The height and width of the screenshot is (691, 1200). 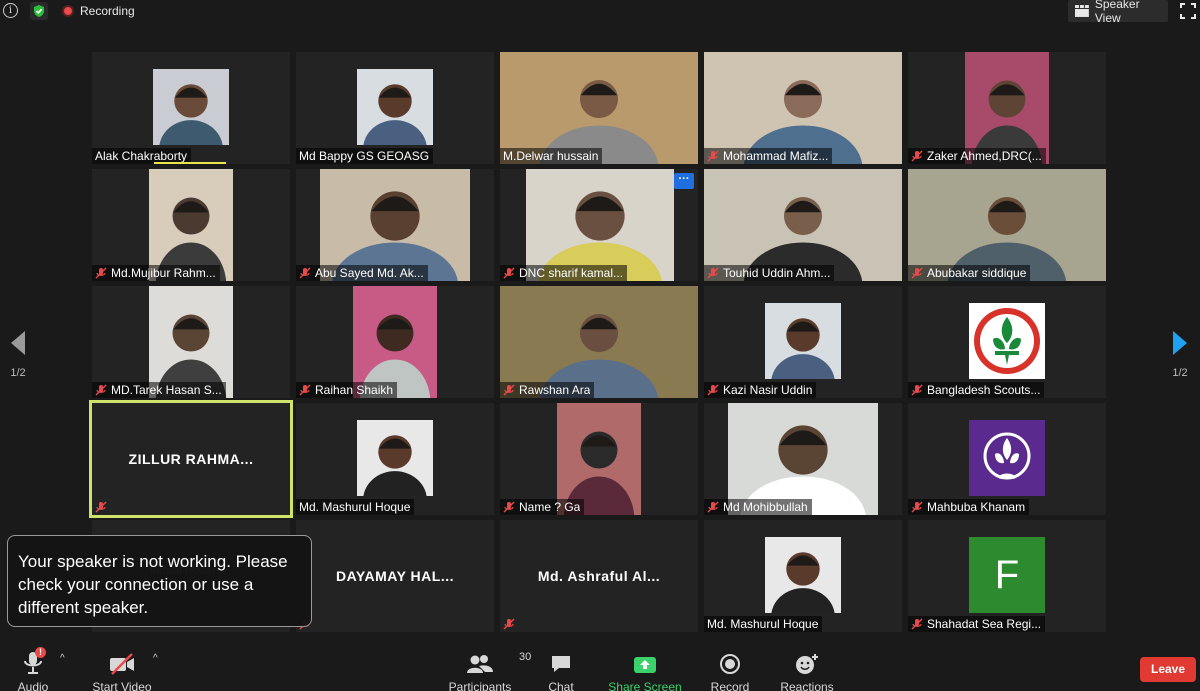 What do you see at coordinates (364, 156) in the screenshot?
I see `participant-name: Md Bappy GS GEOASG` at bounding box center [364, 156].